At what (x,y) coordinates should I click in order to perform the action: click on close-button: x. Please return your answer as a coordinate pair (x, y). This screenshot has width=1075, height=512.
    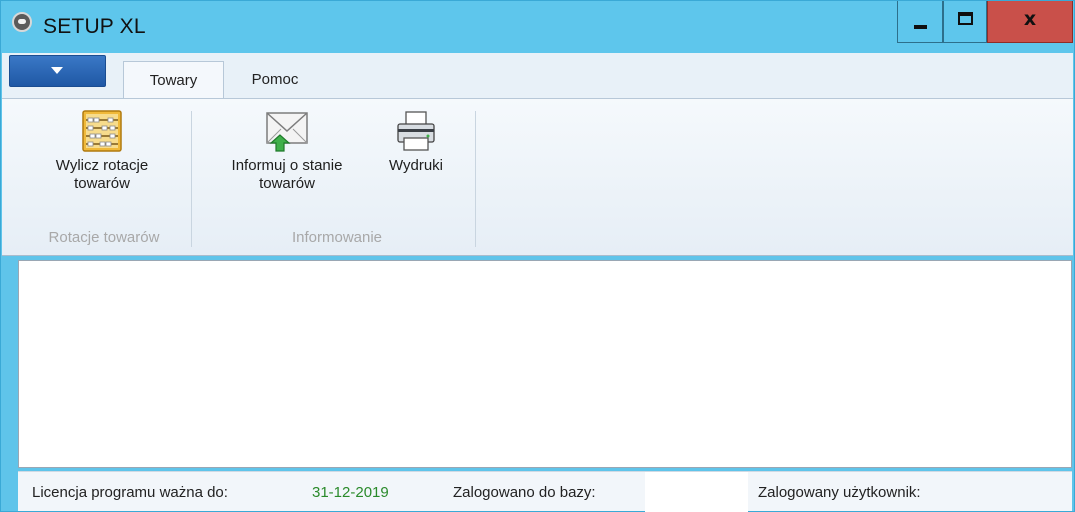
    Looking at the image, I should click on (1030, 22).